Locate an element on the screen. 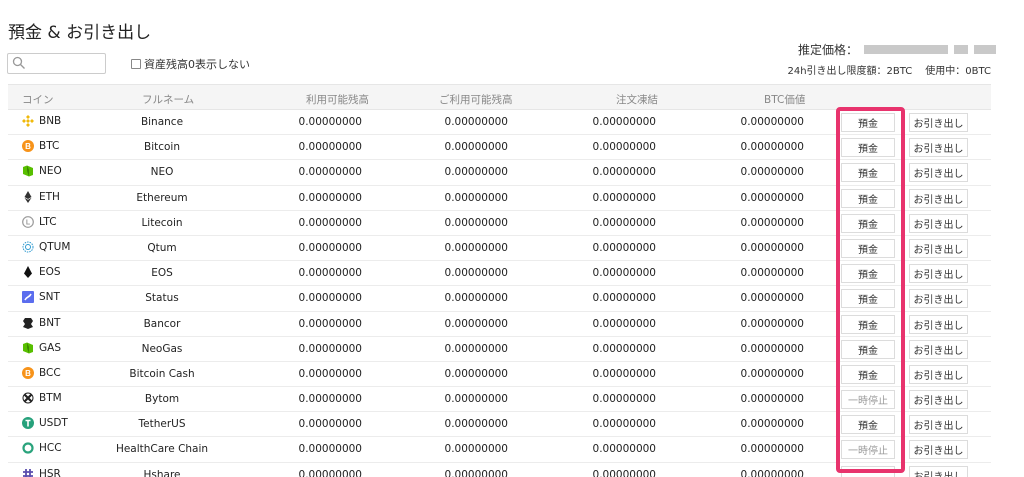 The height and width of the screenshot is (477, 1024). col-fullname: フルネーム is located at coordinates (168, 100).